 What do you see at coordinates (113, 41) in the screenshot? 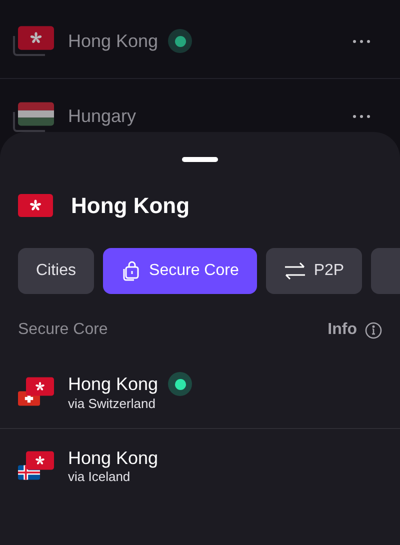
I see `country-name: Hong Kong` at bounding box center [113, 41].